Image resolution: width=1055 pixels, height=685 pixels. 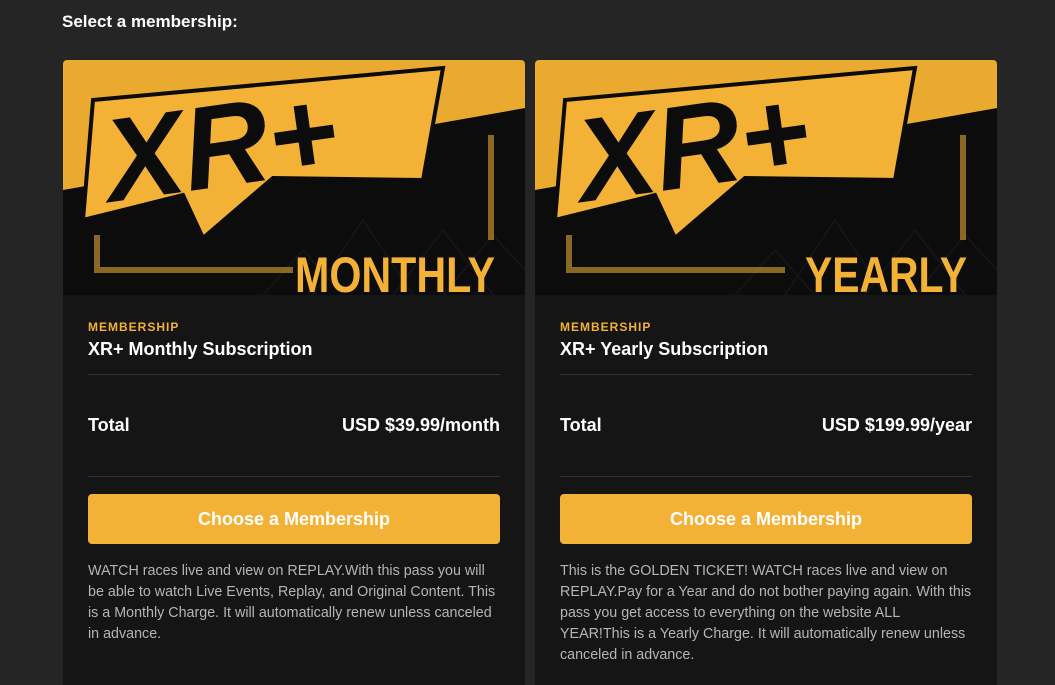 What do you see at coordinates (294, 357) in the screenshot?
I see `membership-name: XR+ Monthly Subscription` at bounding box center [294, 357].